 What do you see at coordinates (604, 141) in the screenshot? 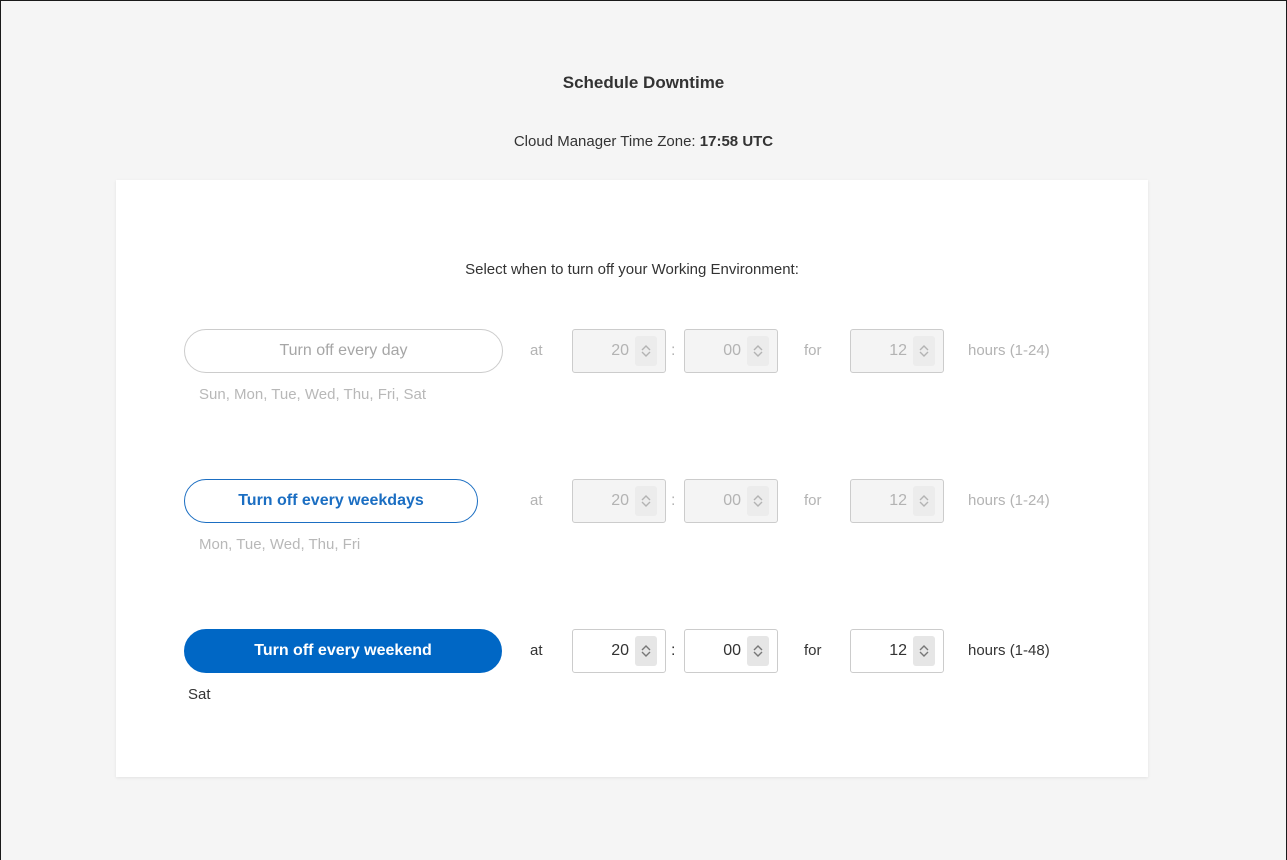
I see `timezone-label: Cloud Manager Time Zone:` at bounding box center [604, 141].